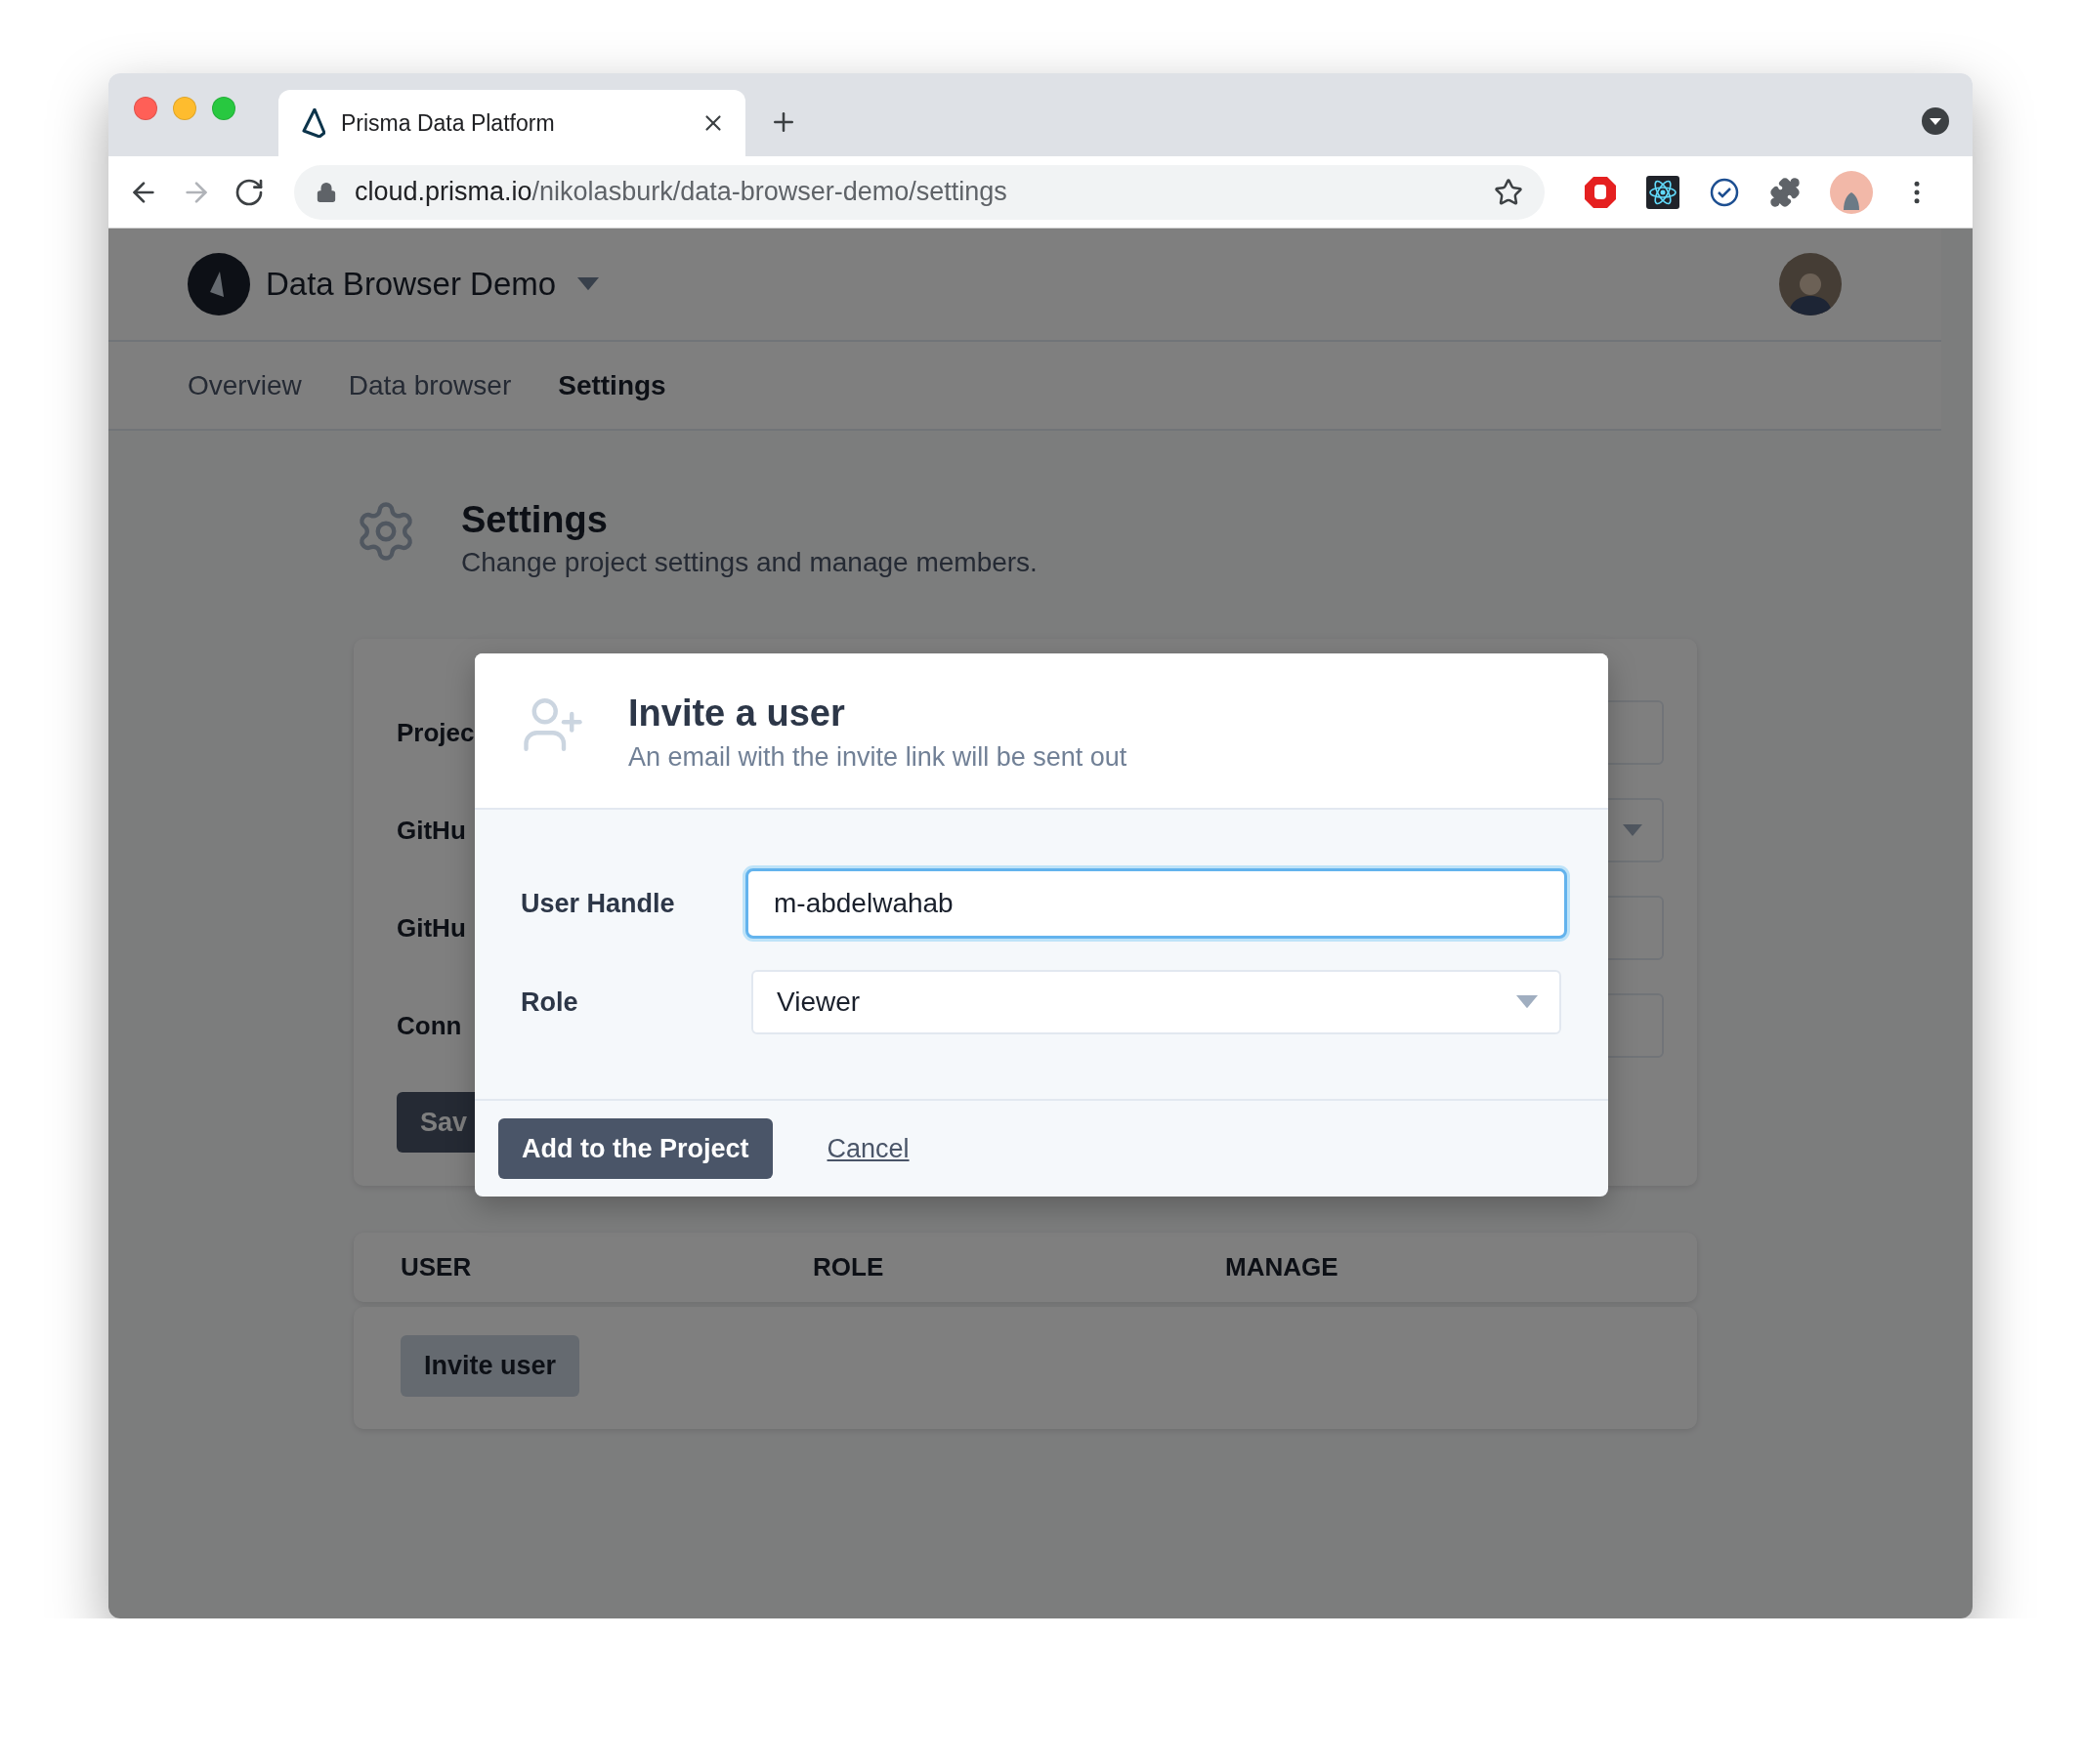 The width and height of the screenshot is (2081, 1764). Describe the element at coordinates (245, 385) in the screenshot. I see `nav-tab: Overview` at that location.